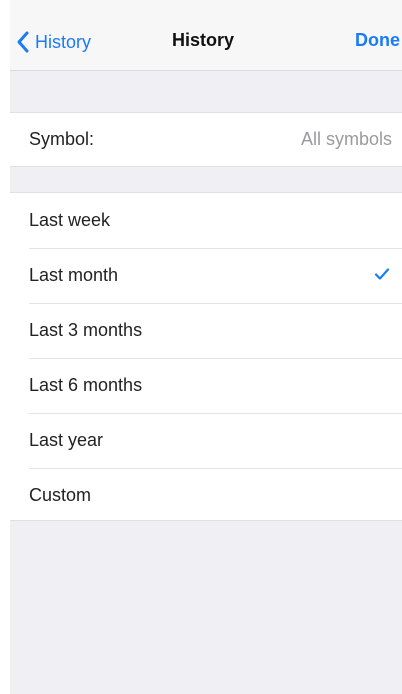 This screenshot has width=402, height=694. Describe the element at coordinates (206, 330) in the screenshot. I see `range-row-last-3-months: Last 3 months` at that location.